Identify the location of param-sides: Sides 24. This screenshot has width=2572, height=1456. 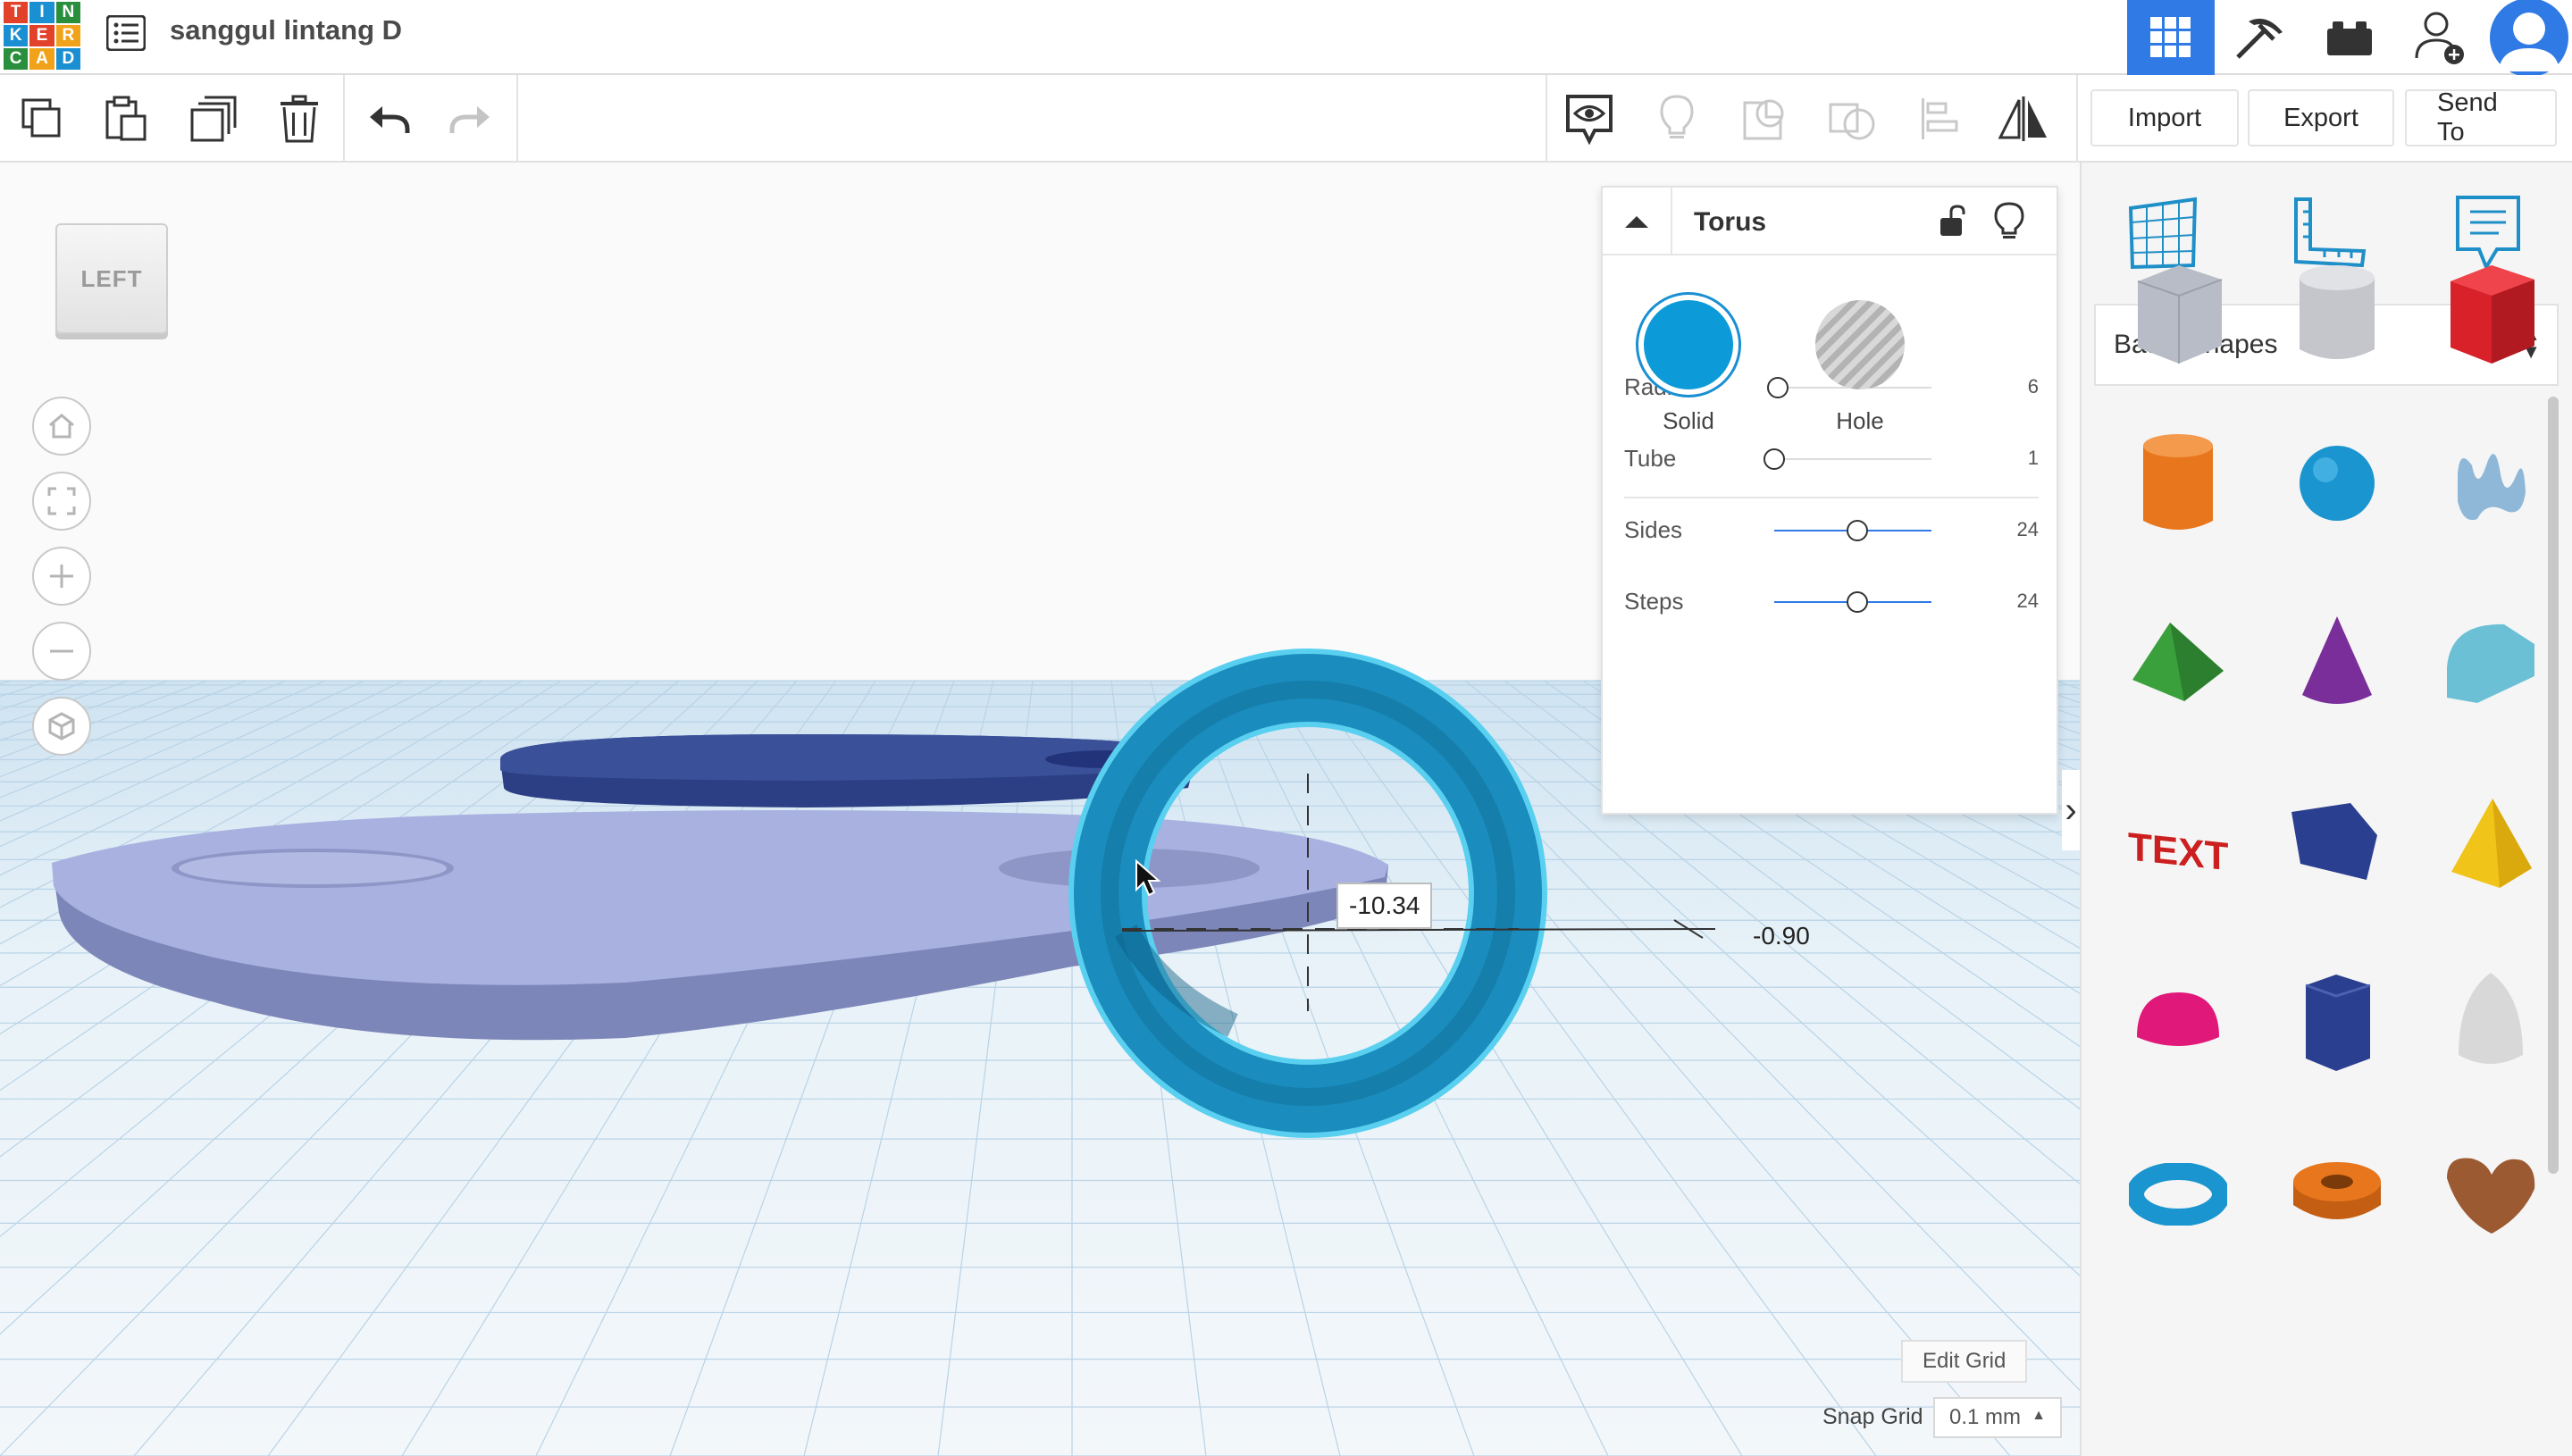
(1831, 530).